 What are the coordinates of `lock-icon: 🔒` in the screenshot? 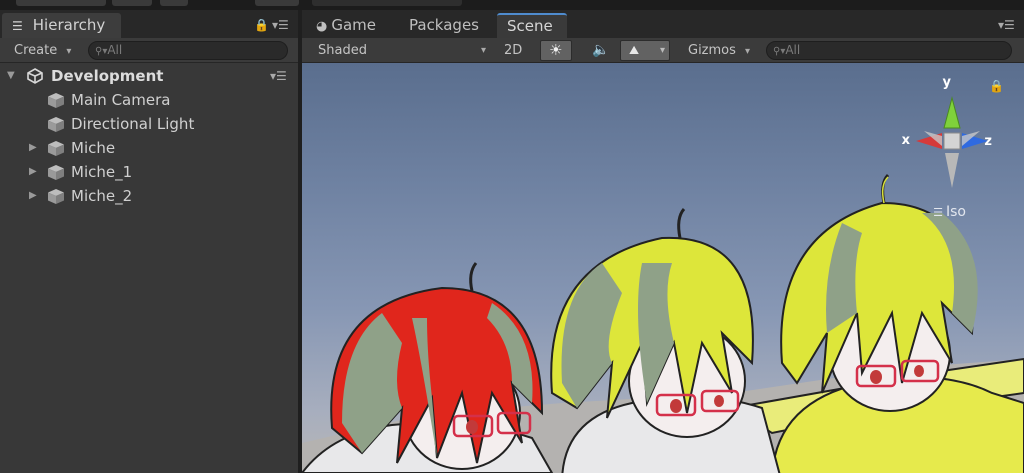 It's located at (261, 25).